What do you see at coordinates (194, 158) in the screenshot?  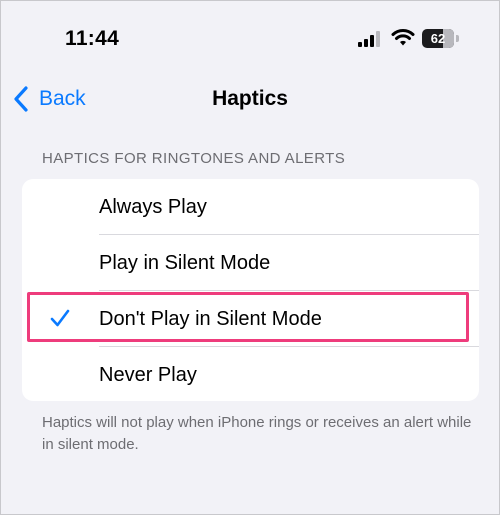 I see `section-header: HAPTICS FOR RINGTONES AND ALERTS` at bounding box center [194, 158].